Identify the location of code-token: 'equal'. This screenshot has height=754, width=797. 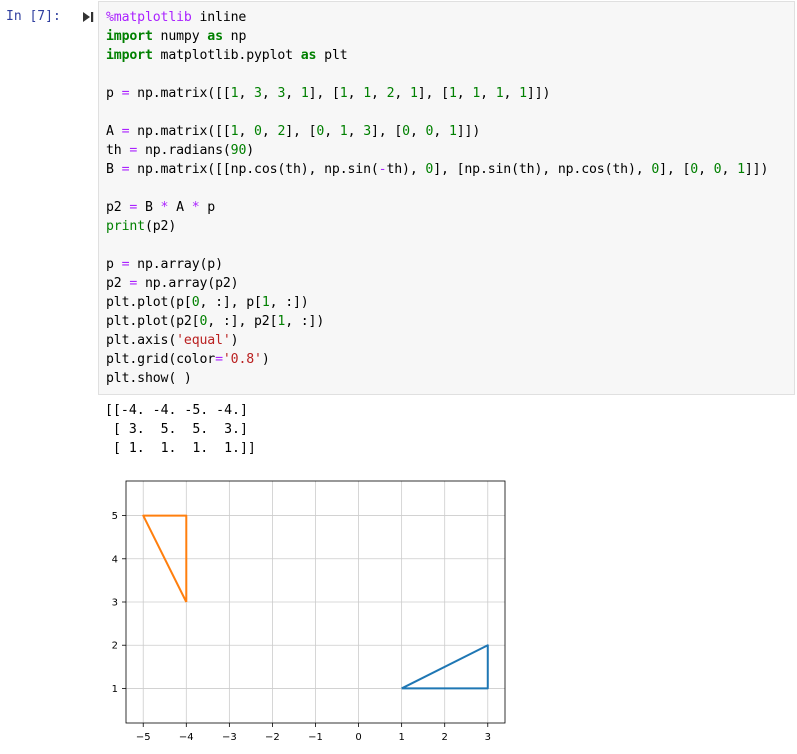
(203, 340).